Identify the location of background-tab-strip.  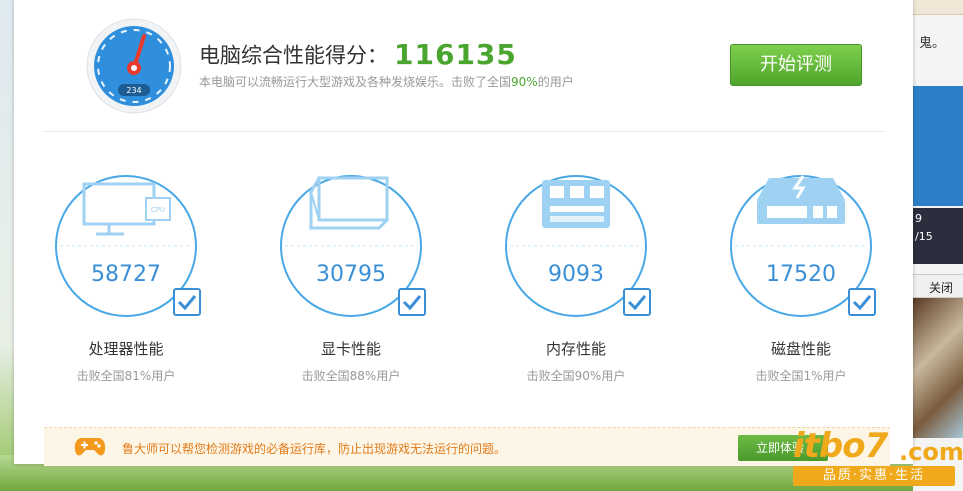
(938, 7).